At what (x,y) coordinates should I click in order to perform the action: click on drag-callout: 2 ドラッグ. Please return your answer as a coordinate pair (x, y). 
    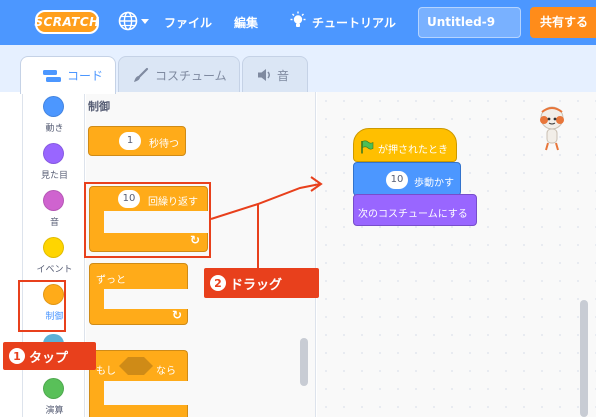
    Looking at the image, I should click on (261, 283).